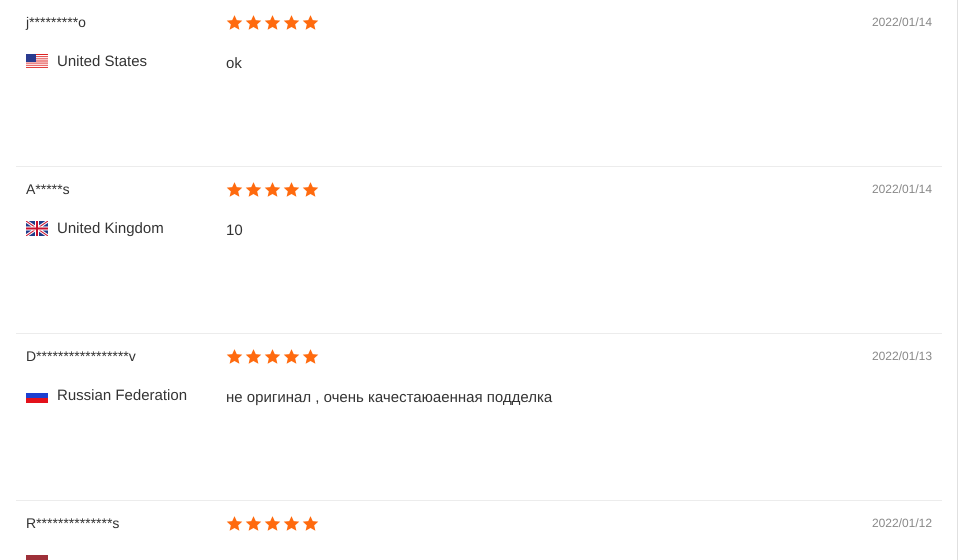 The image size is (960, 560). I want to click on review-date: 2022/01/13, so click(901, 356).